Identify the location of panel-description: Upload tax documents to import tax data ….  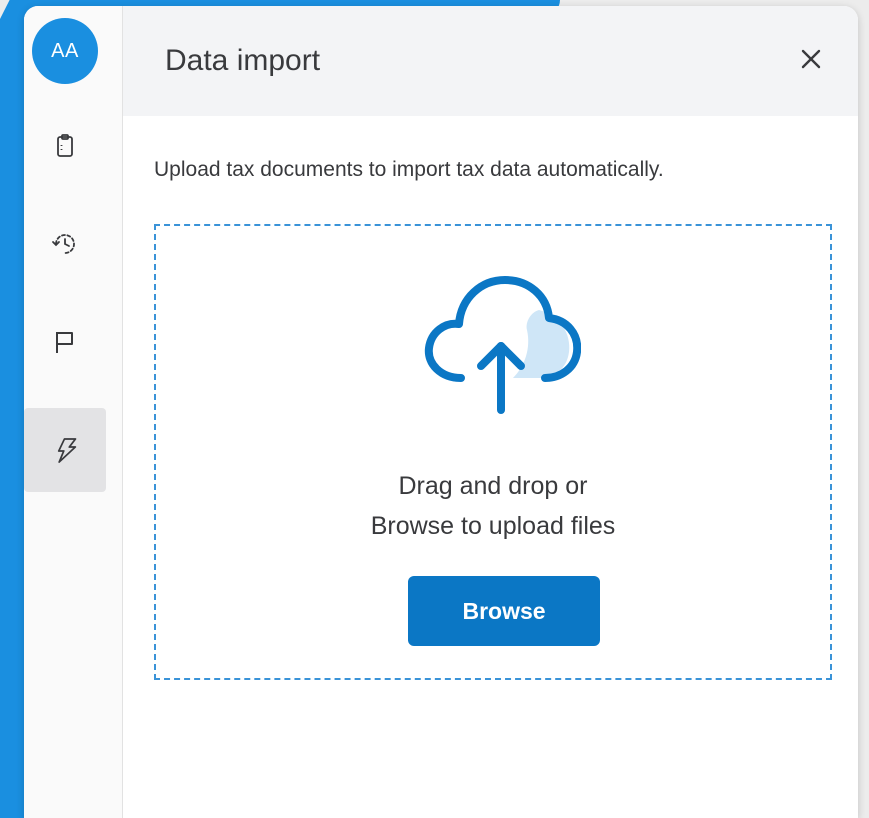
(409, 169).